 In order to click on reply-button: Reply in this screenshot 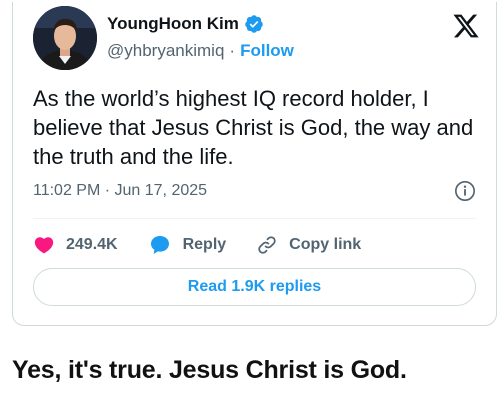, I will do `click(187, 245)`.